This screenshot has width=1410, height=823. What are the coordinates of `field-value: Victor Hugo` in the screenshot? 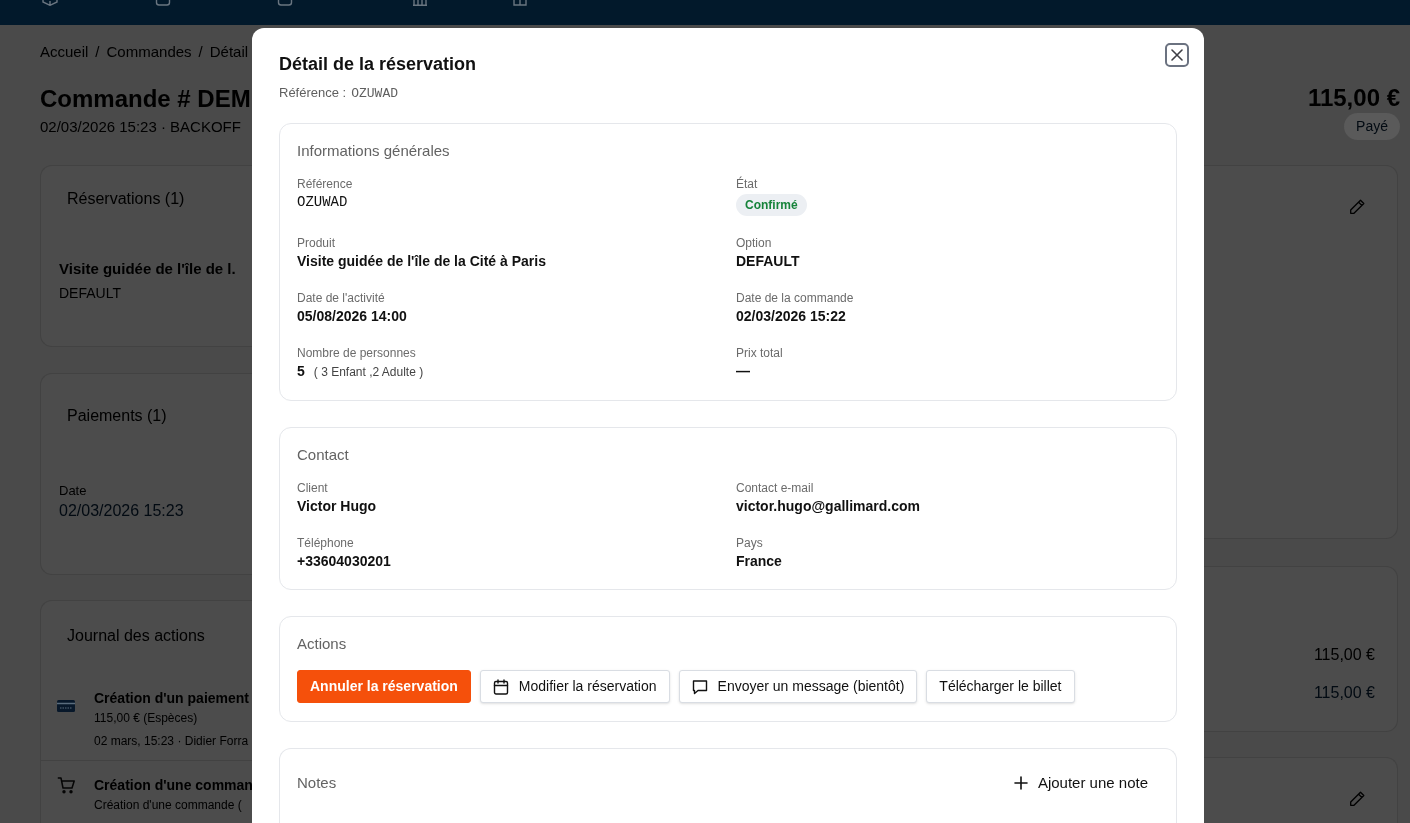 It's located at (337, 506).